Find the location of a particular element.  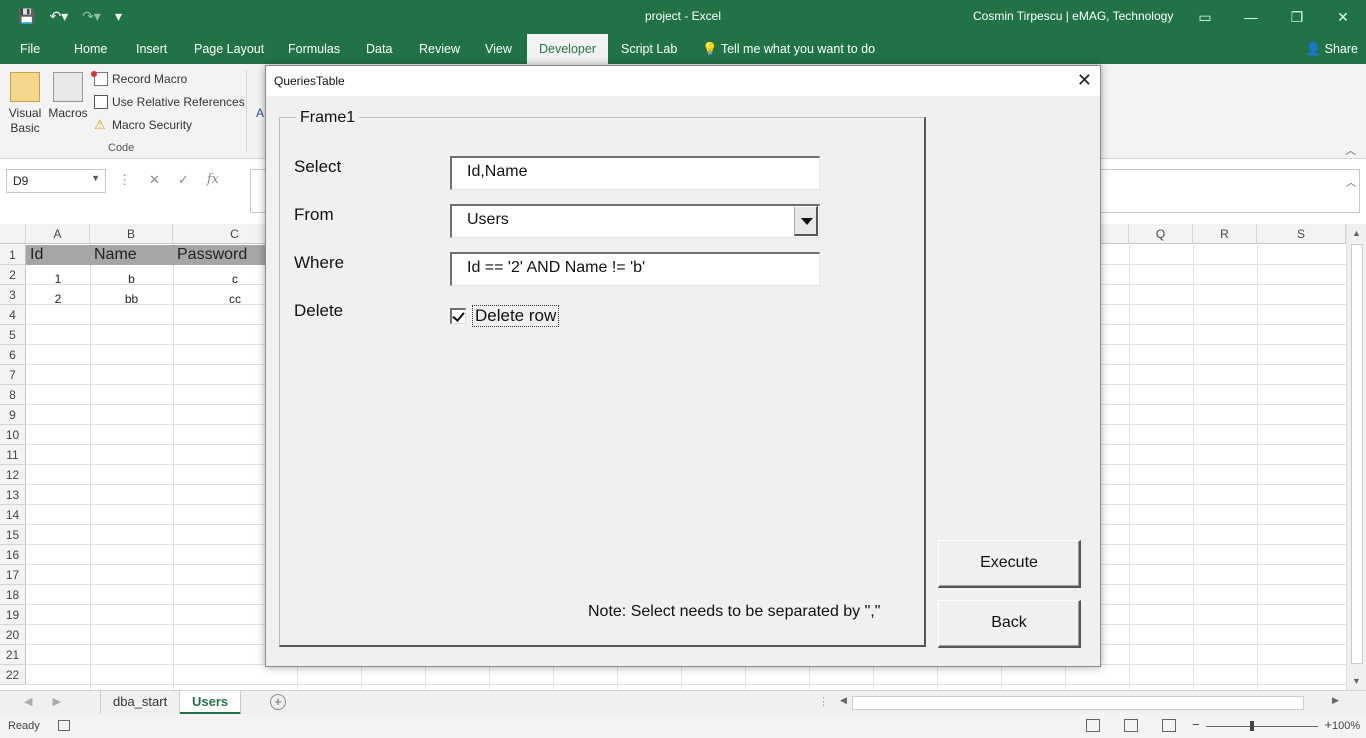

row-header: 18 is located at coordinates (13, 595).